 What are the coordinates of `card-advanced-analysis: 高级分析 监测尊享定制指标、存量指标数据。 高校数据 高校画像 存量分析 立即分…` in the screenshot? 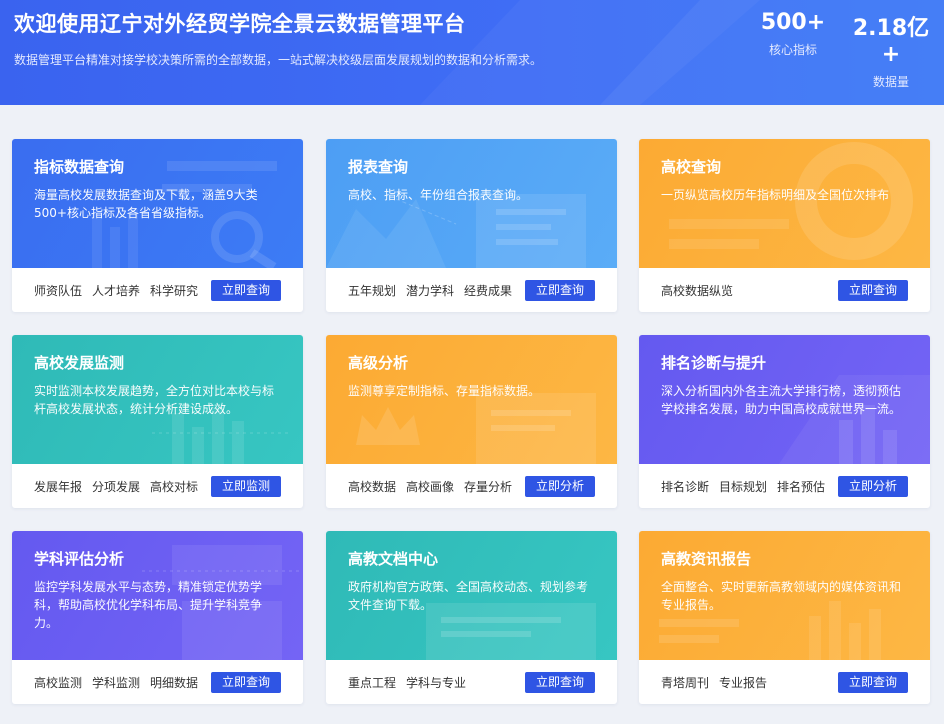 It's located at (471, 421).